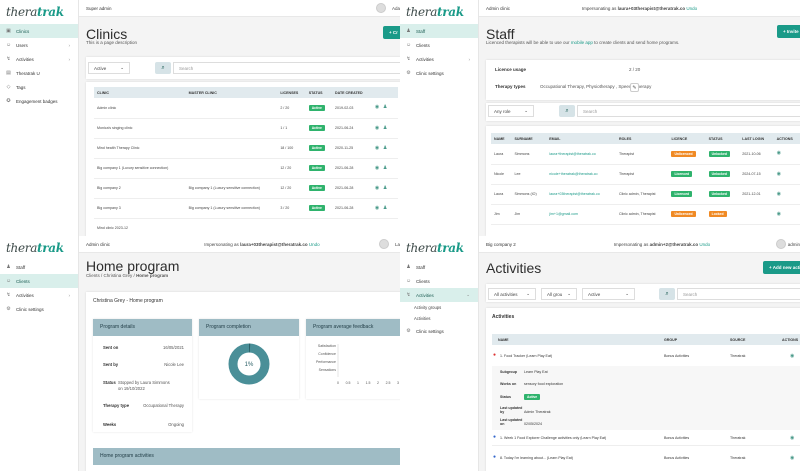  Describe the element at coordinates (39, 31) in the screenshot. I see `sidebar-item-clinics: ▣ Clinics` at that location.